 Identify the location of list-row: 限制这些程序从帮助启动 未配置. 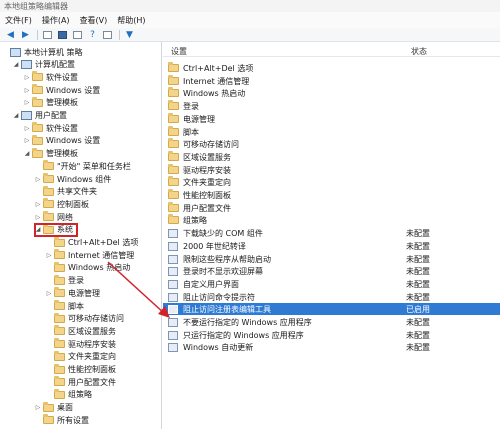
(331, 259).